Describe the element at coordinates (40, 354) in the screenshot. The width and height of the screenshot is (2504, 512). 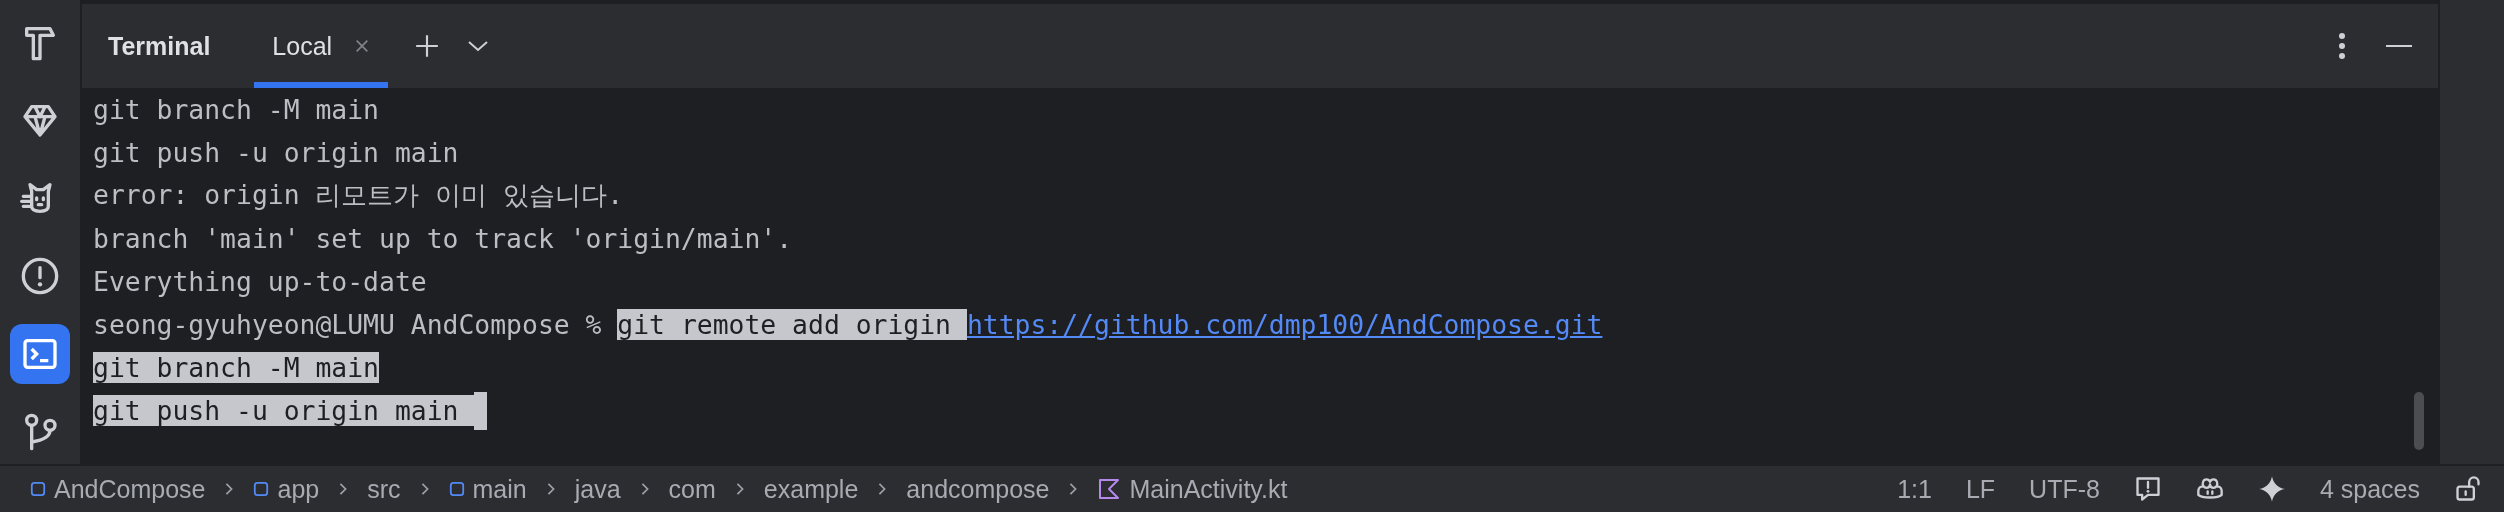
I see `tool-window-button` at that location.